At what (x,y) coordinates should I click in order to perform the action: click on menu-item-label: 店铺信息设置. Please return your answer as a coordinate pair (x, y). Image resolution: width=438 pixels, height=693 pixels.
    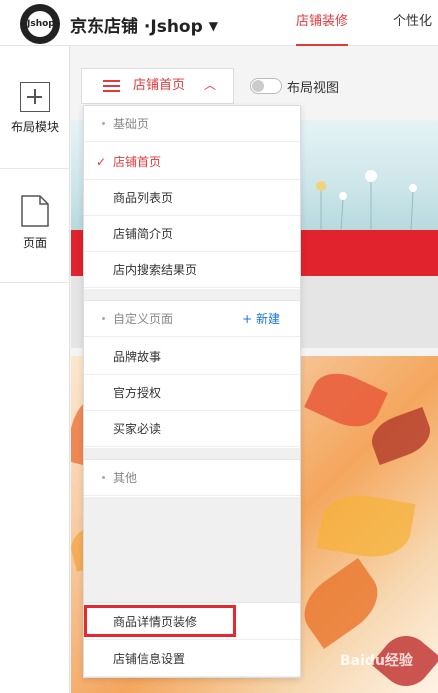
    Looking at the image, I should click on (149, 659).